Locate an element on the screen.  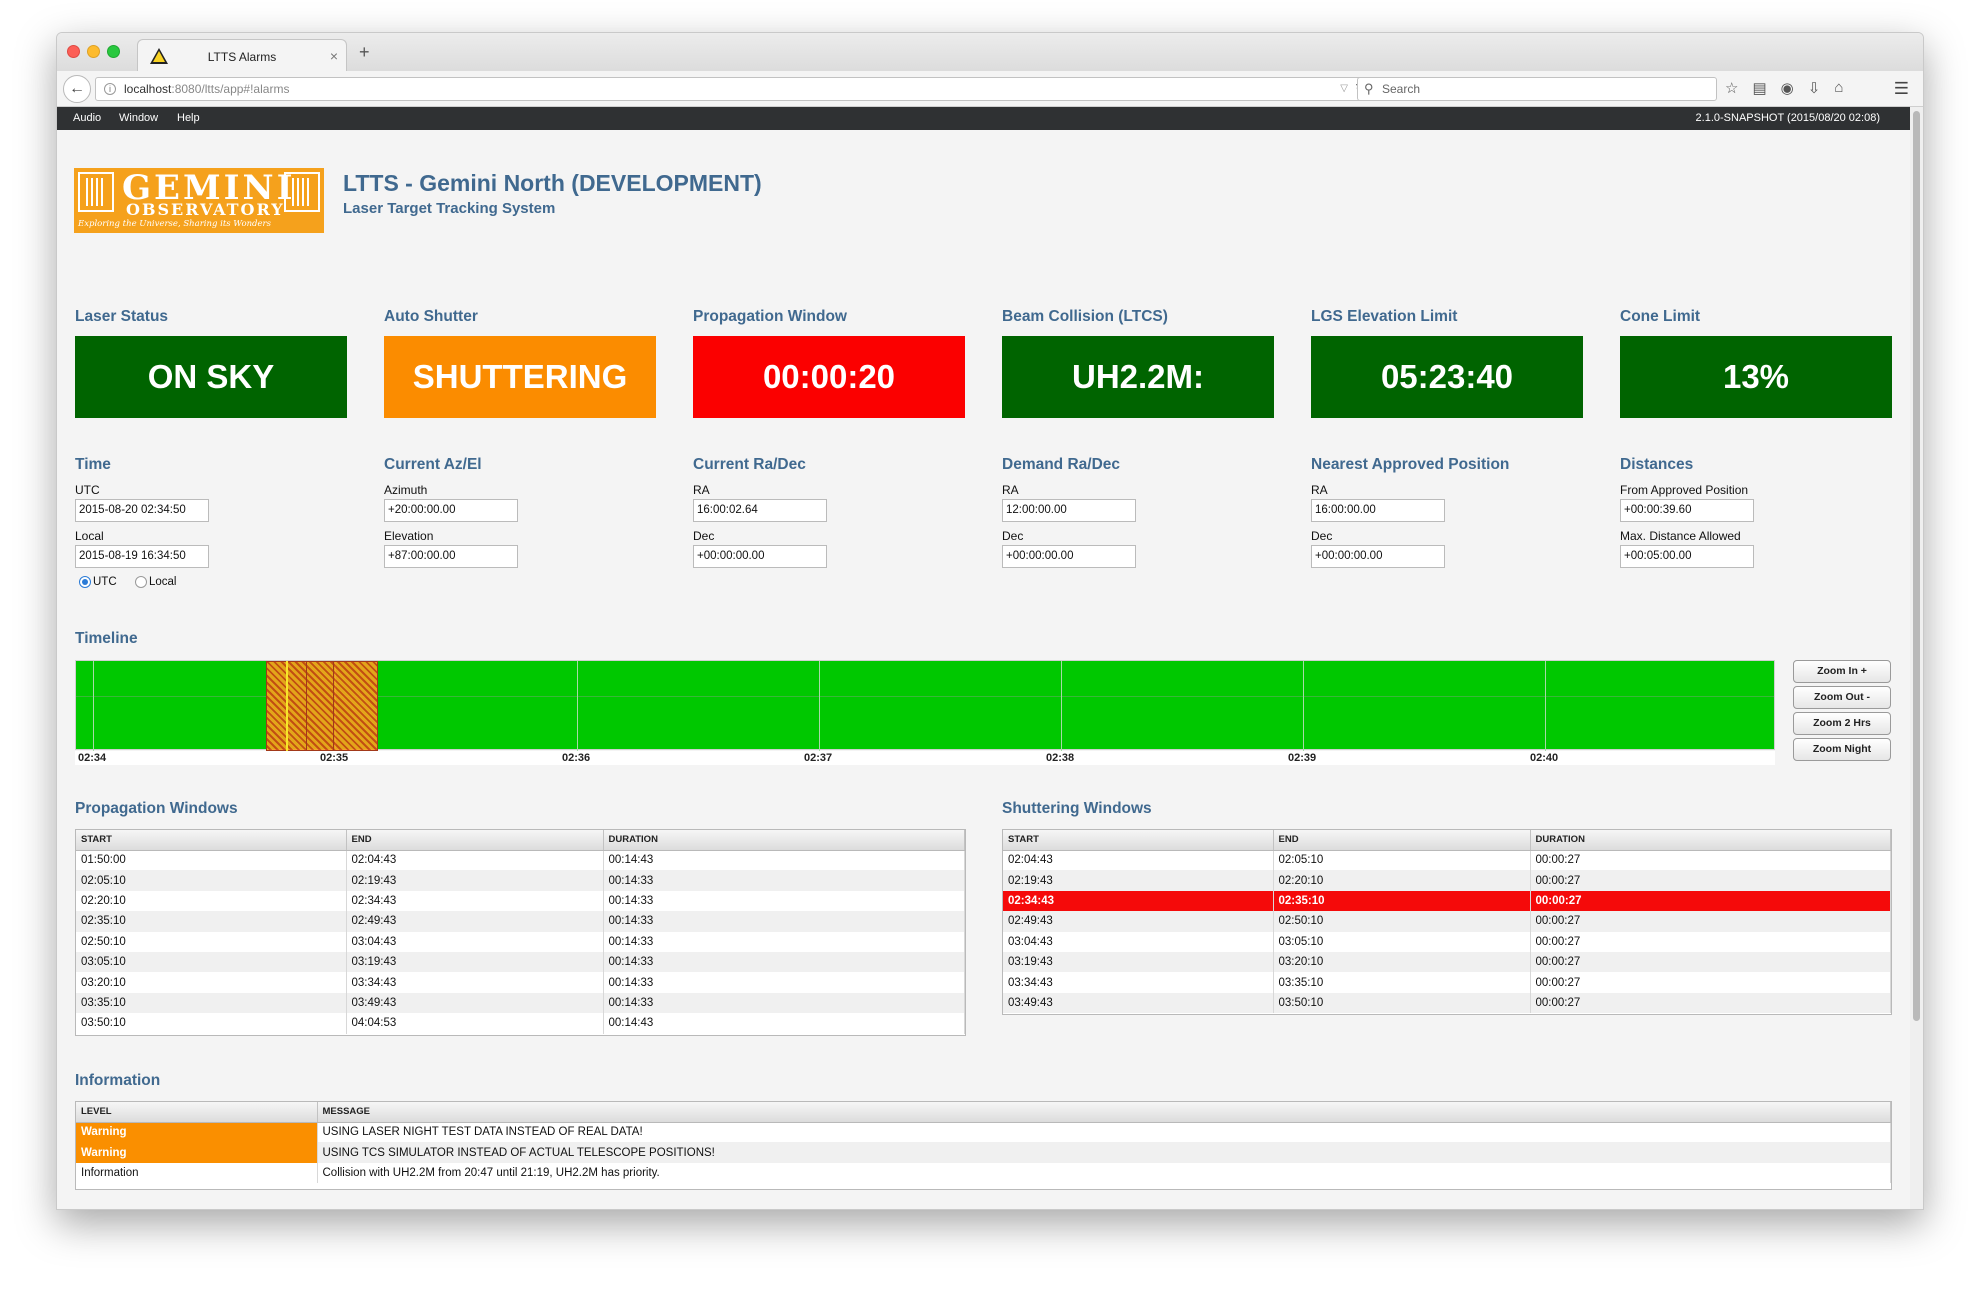
home-icon: ⌂ is located at coordinates (1838, 88).